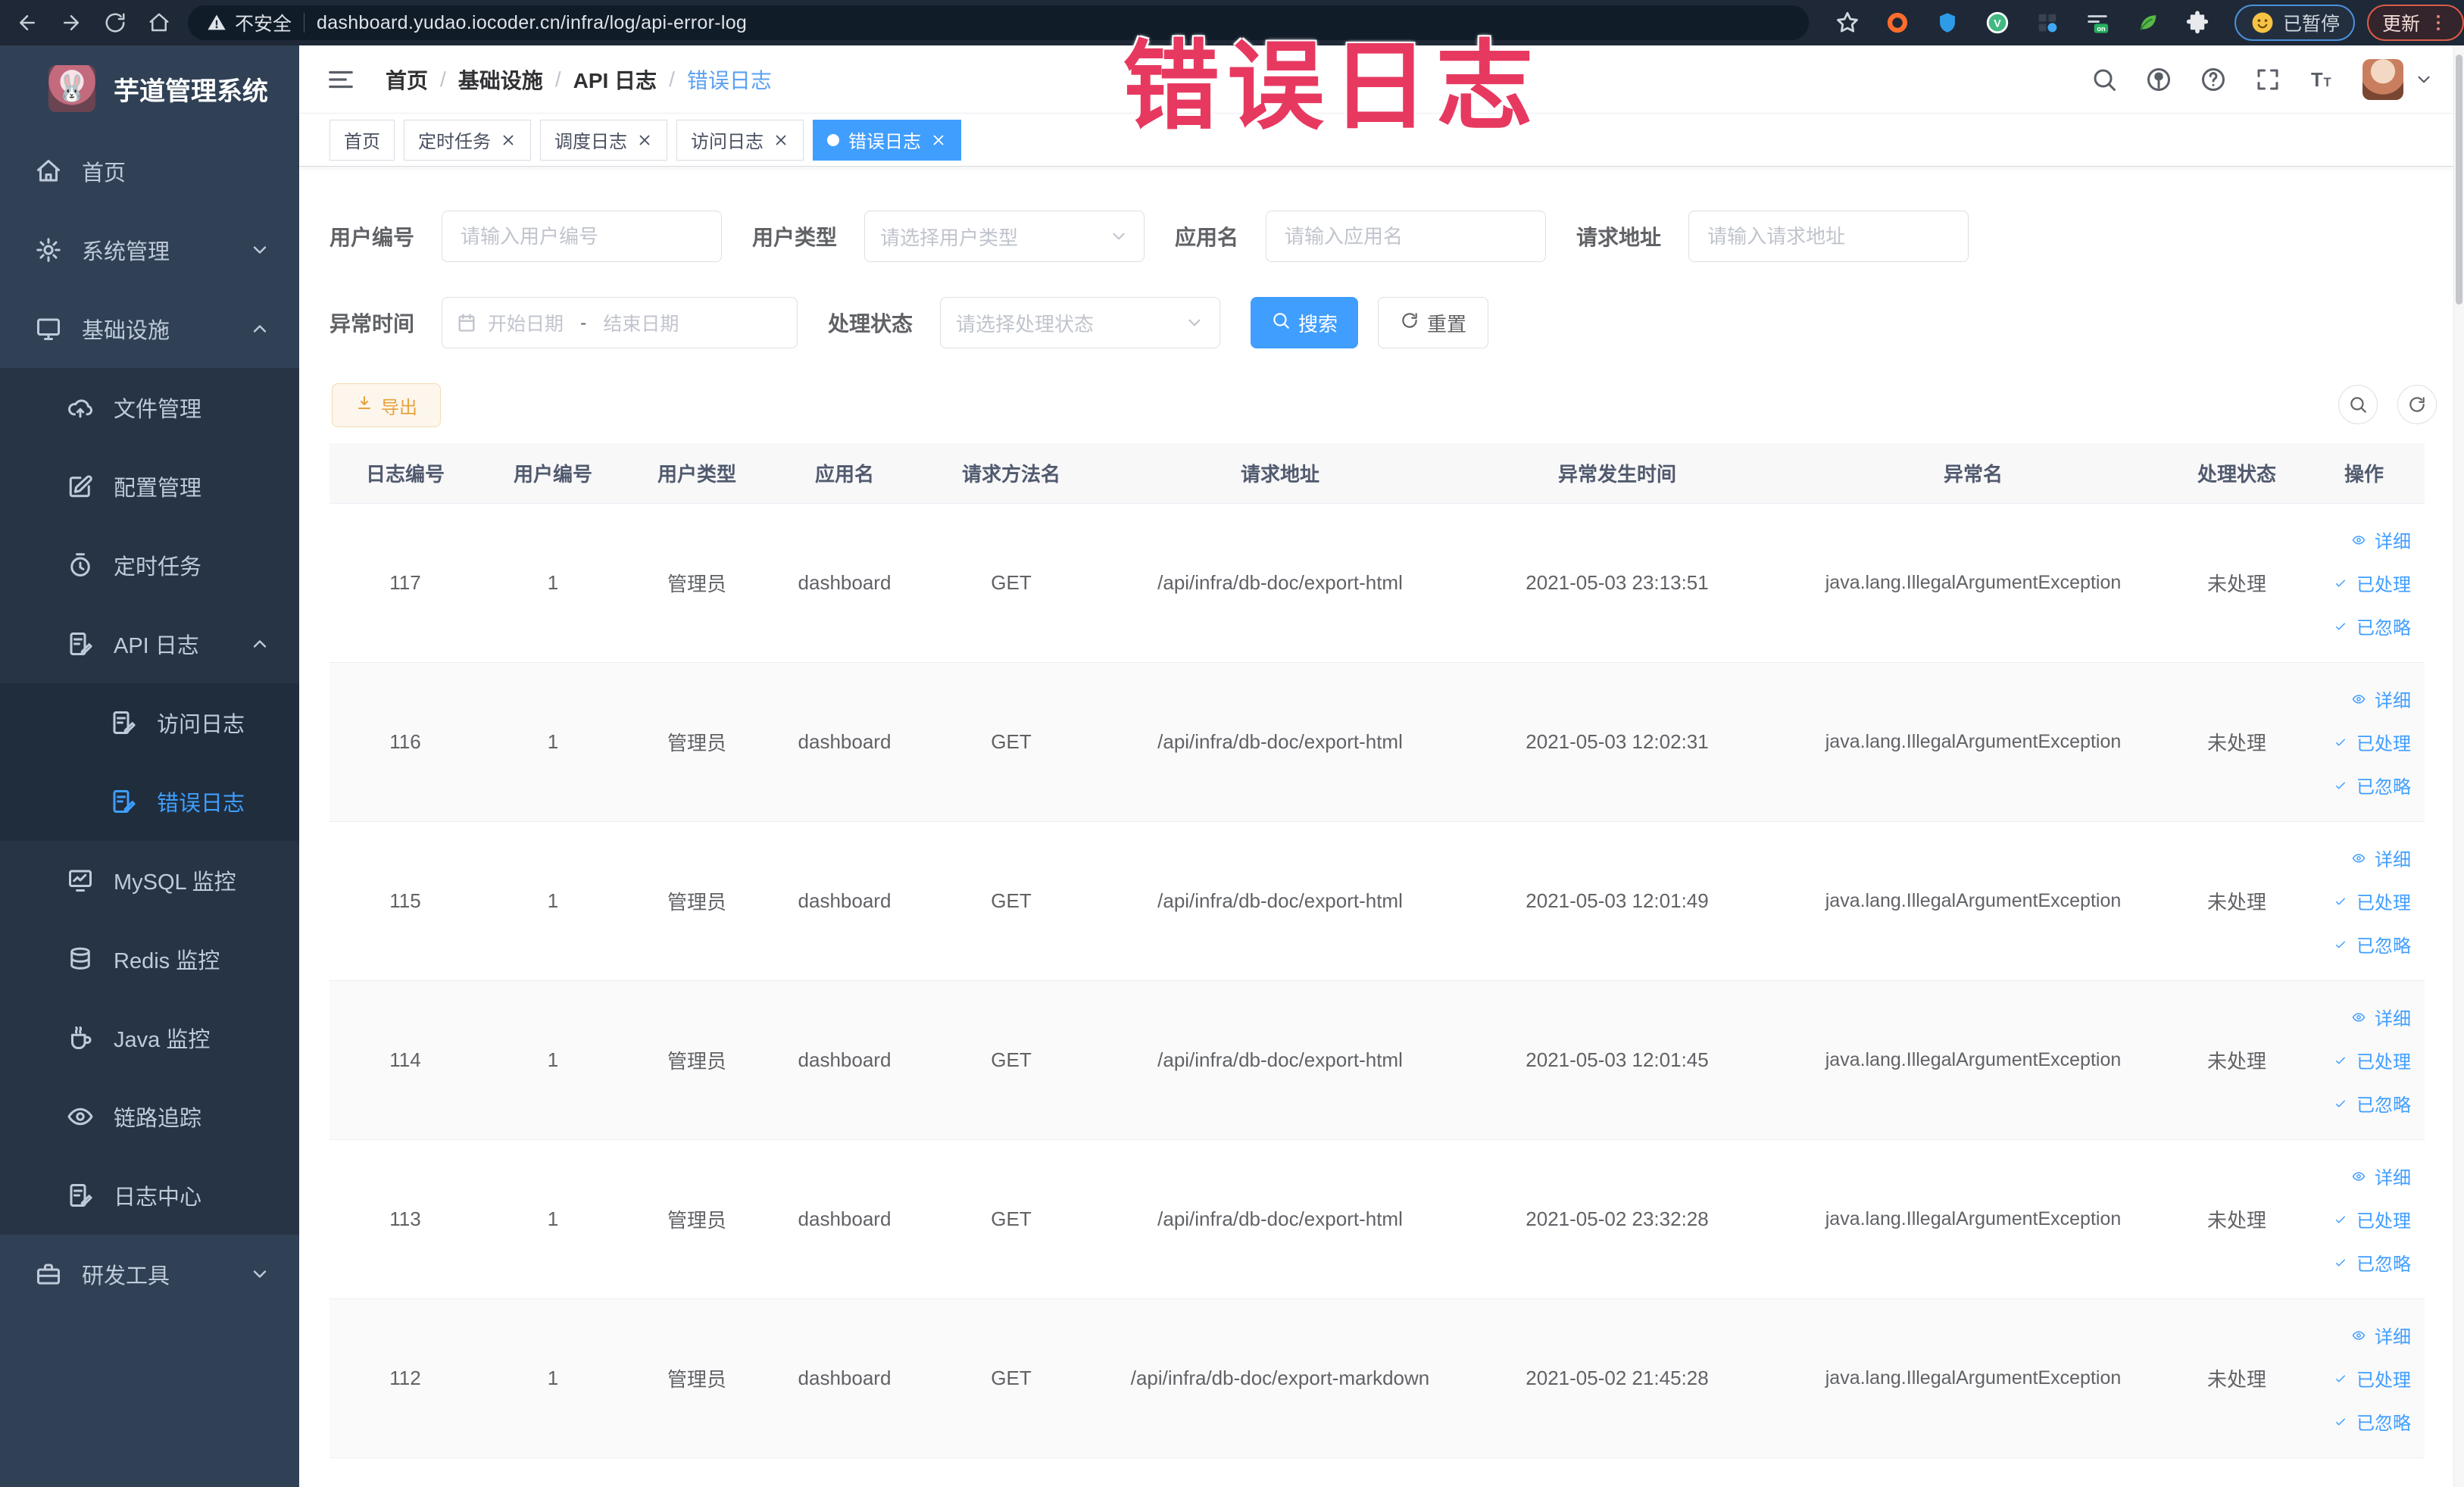 The height and width of the screenshot is (1487, 2464). What do you see at coordinates (2438, 22) in the screenshot?
I see `browser-menu-icon` at bounding box center [2438, 22].